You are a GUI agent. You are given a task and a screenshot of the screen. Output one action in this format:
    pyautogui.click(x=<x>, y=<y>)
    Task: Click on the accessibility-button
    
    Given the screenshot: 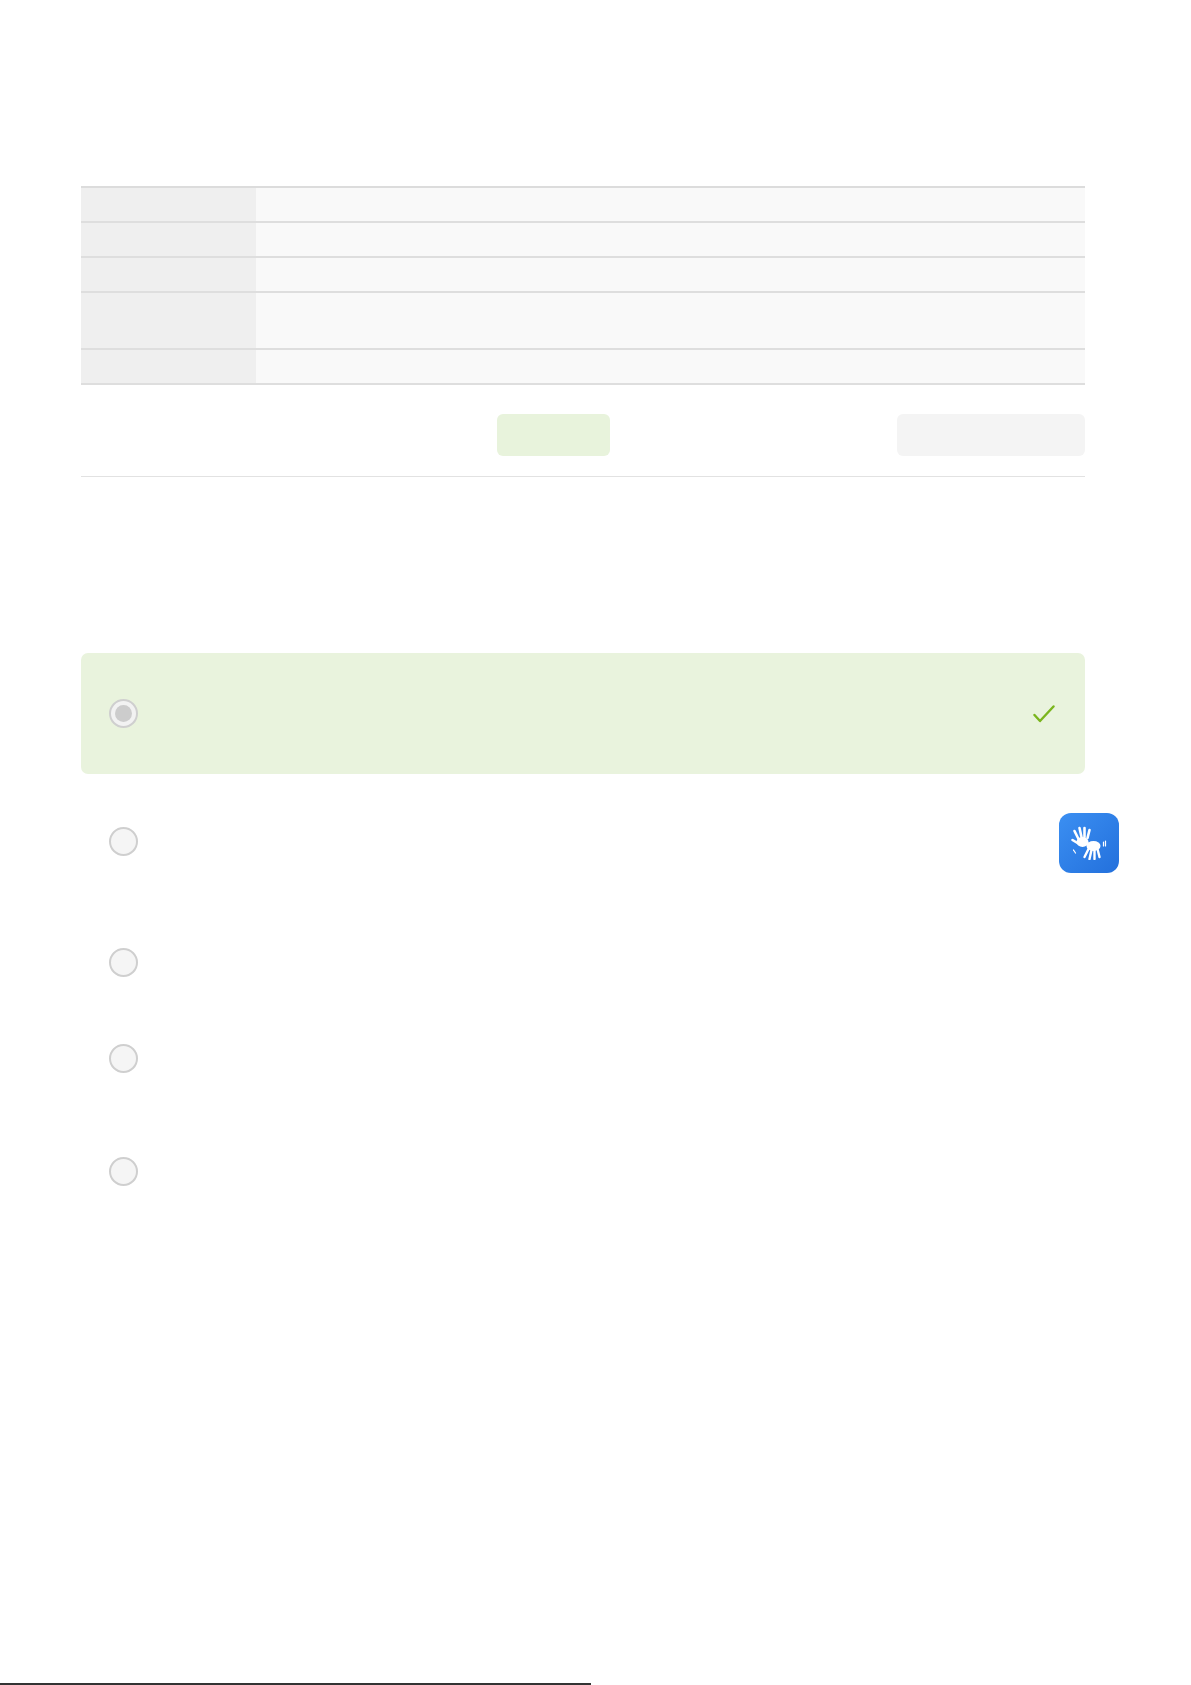 What is the action you would take?
    pyautogui.click(x=1089, y=843)
    